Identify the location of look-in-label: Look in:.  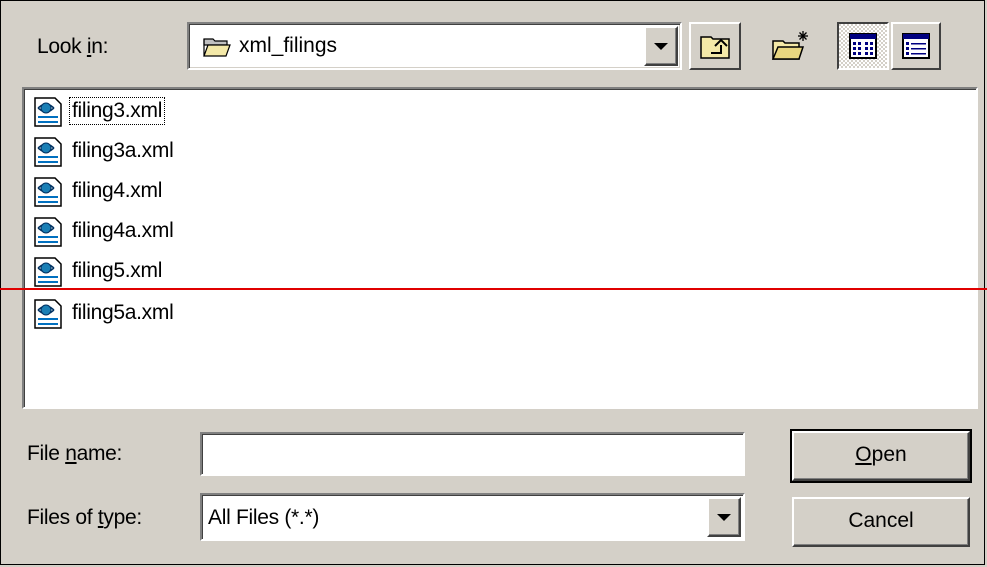
(73, 46).